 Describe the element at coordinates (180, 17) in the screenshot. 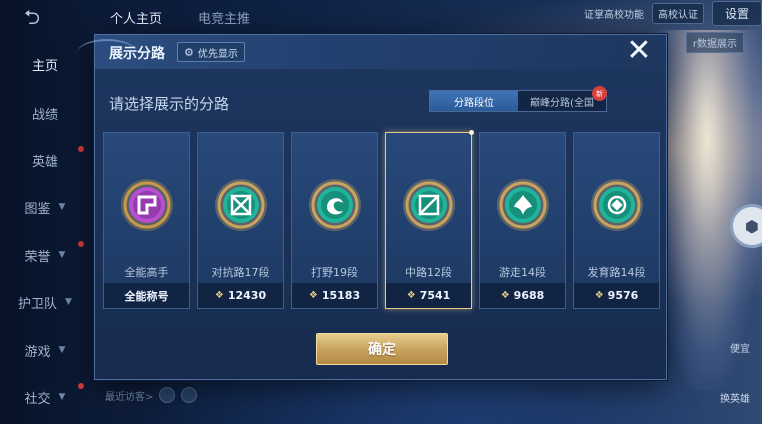

I see `top-tabs: 个人主页 电竞主推` at that location.